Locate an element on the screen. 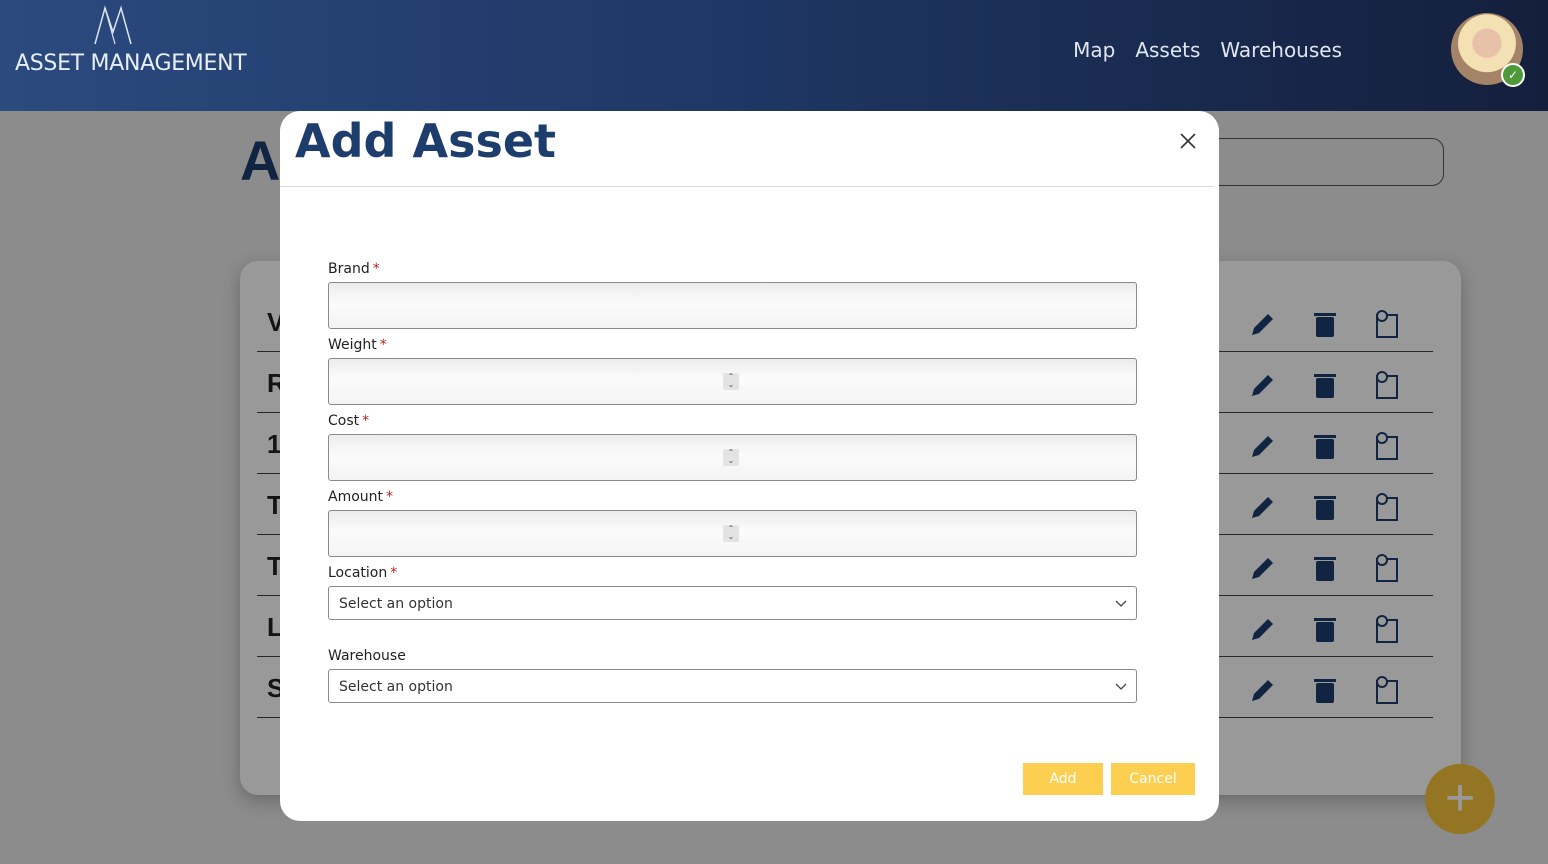  cost-input: ⌃ ⌄ is located at coordinates (732, 457).